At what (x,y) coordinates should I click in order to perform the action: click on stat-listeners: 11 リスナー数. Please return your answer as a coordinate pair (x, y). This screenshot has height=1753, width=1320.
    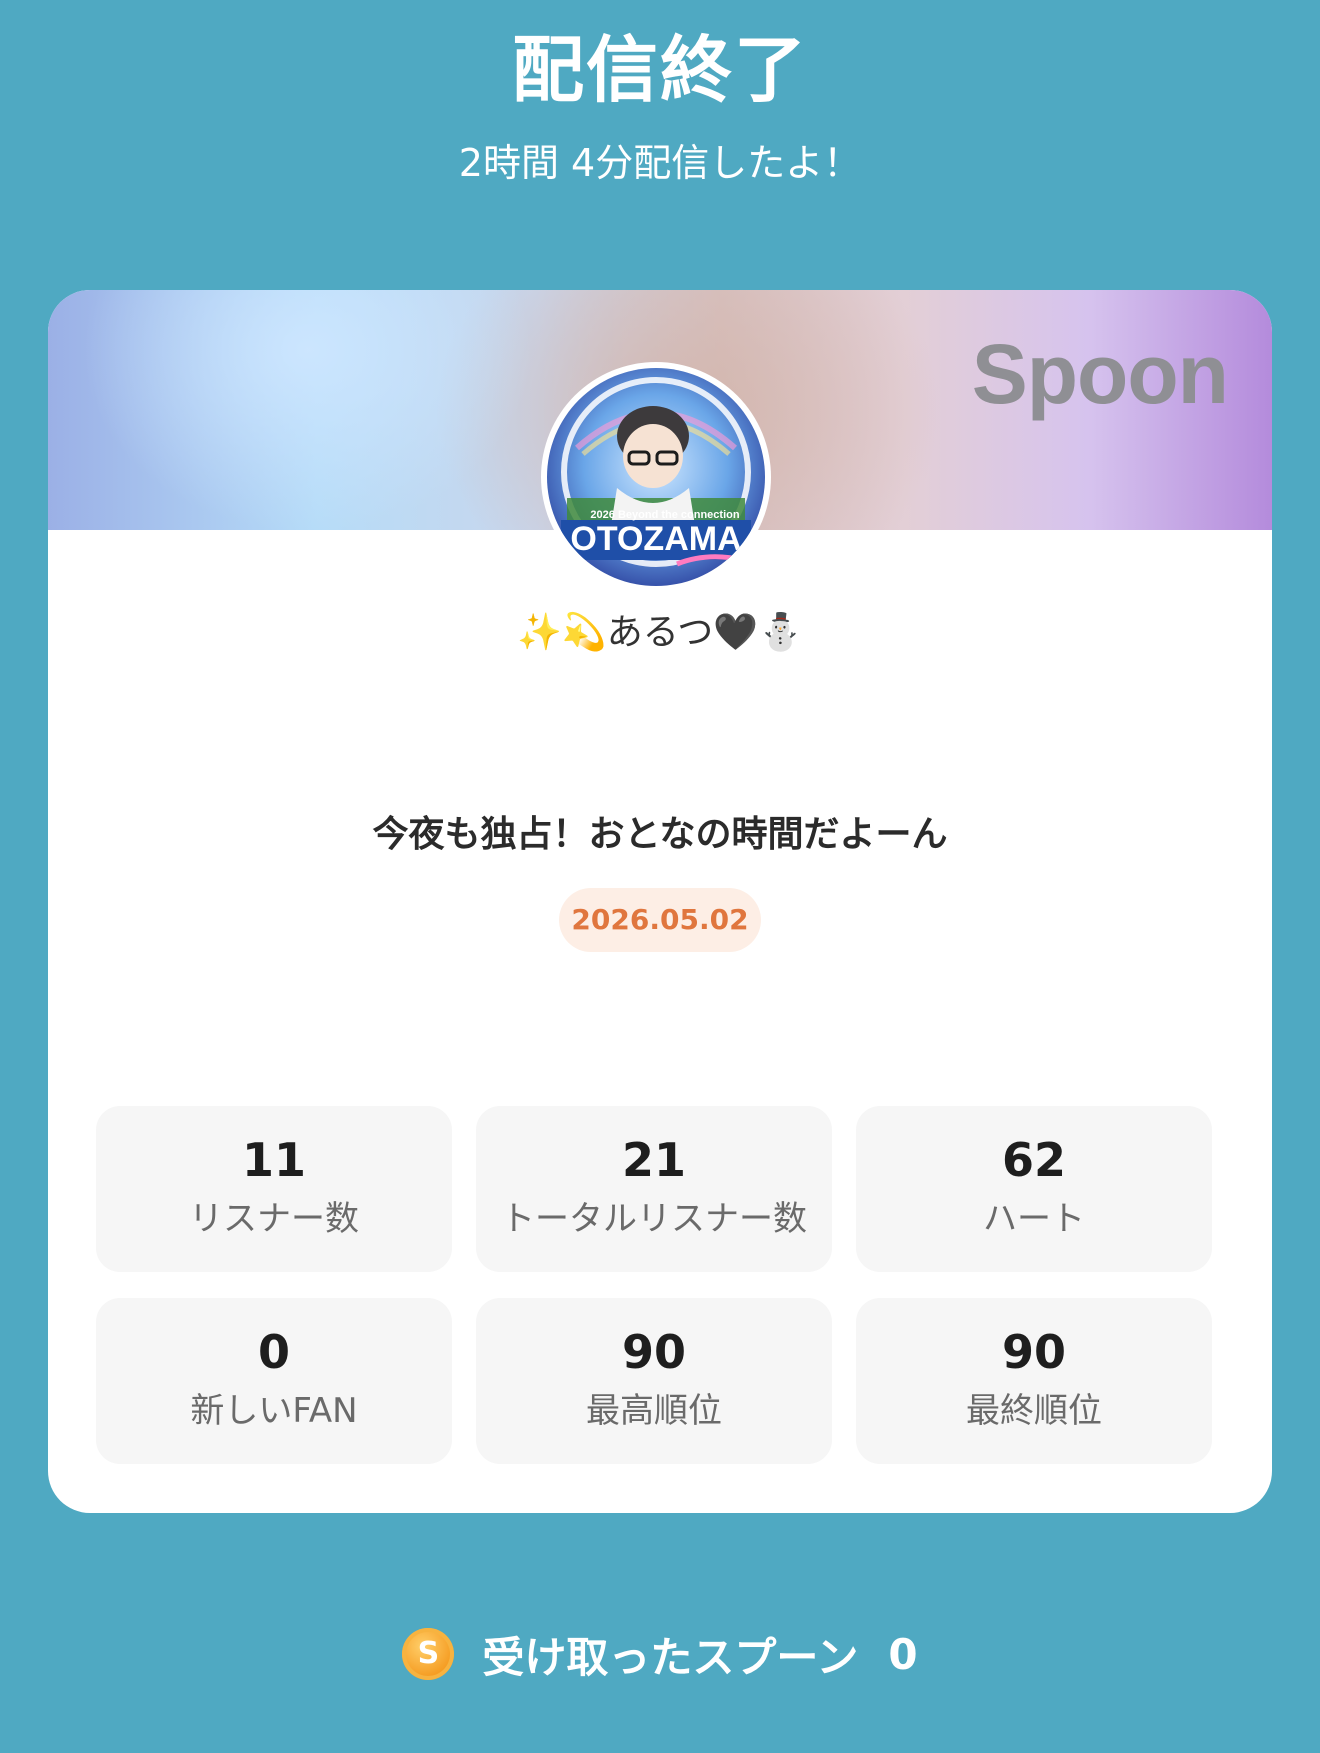
    Looking at the image, I should click on (274, 1189).